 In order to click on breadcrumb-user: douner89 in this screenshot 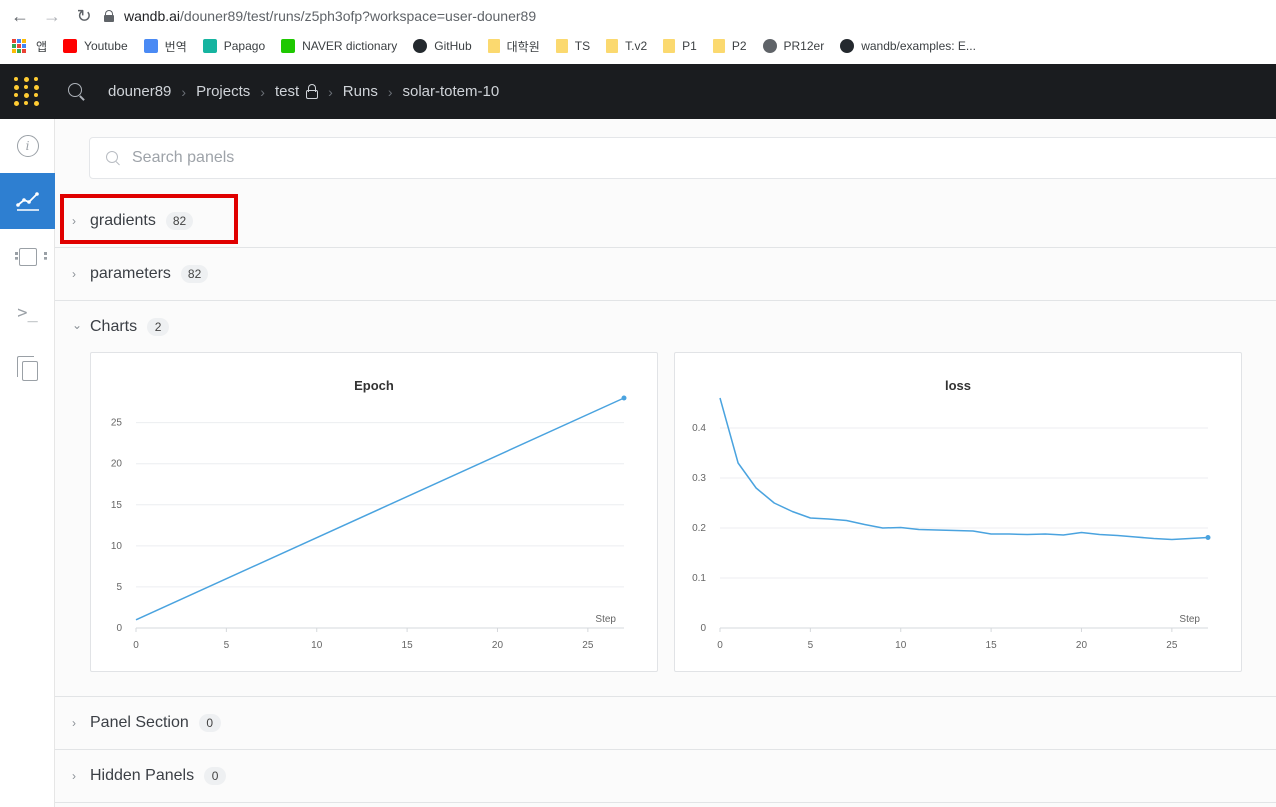, I will do `click(139, 91)`.